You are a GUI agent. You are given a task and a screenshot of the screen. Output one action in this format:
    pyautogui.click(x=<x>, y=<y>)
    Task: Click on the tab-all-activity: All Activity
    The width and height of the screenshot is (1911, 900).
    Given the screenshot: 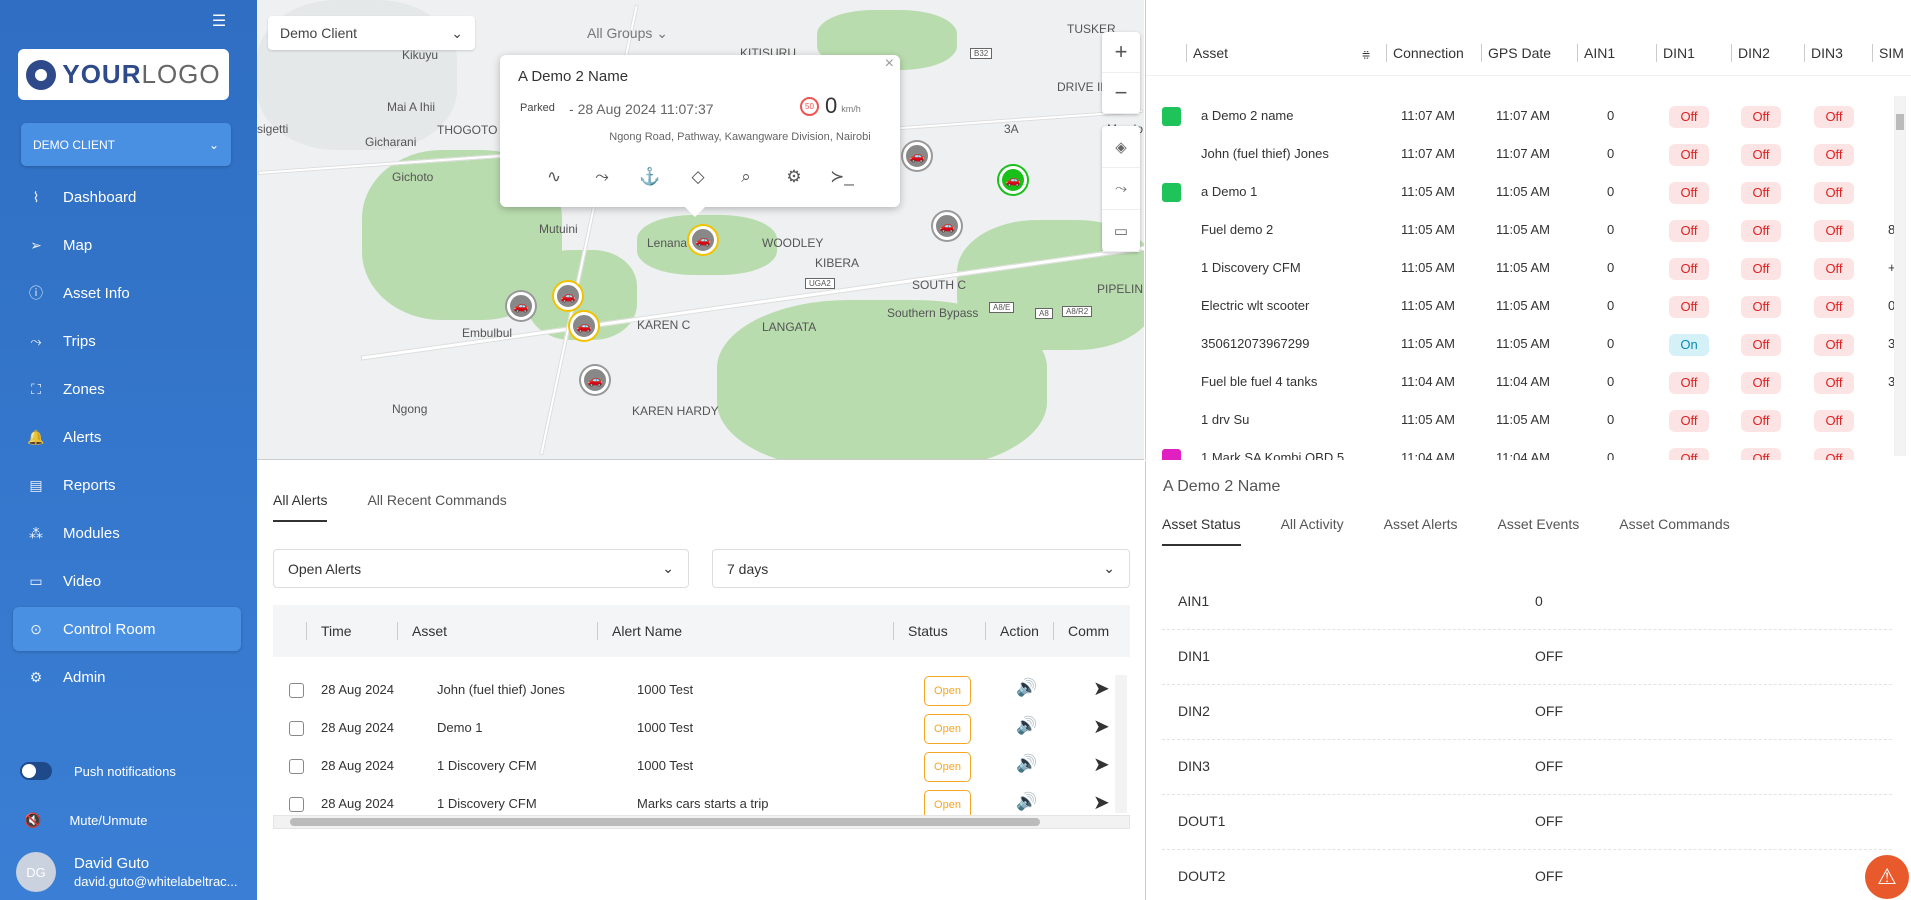 What is the action you would take?
    pyautogui.click(x=1312, y=531)
    